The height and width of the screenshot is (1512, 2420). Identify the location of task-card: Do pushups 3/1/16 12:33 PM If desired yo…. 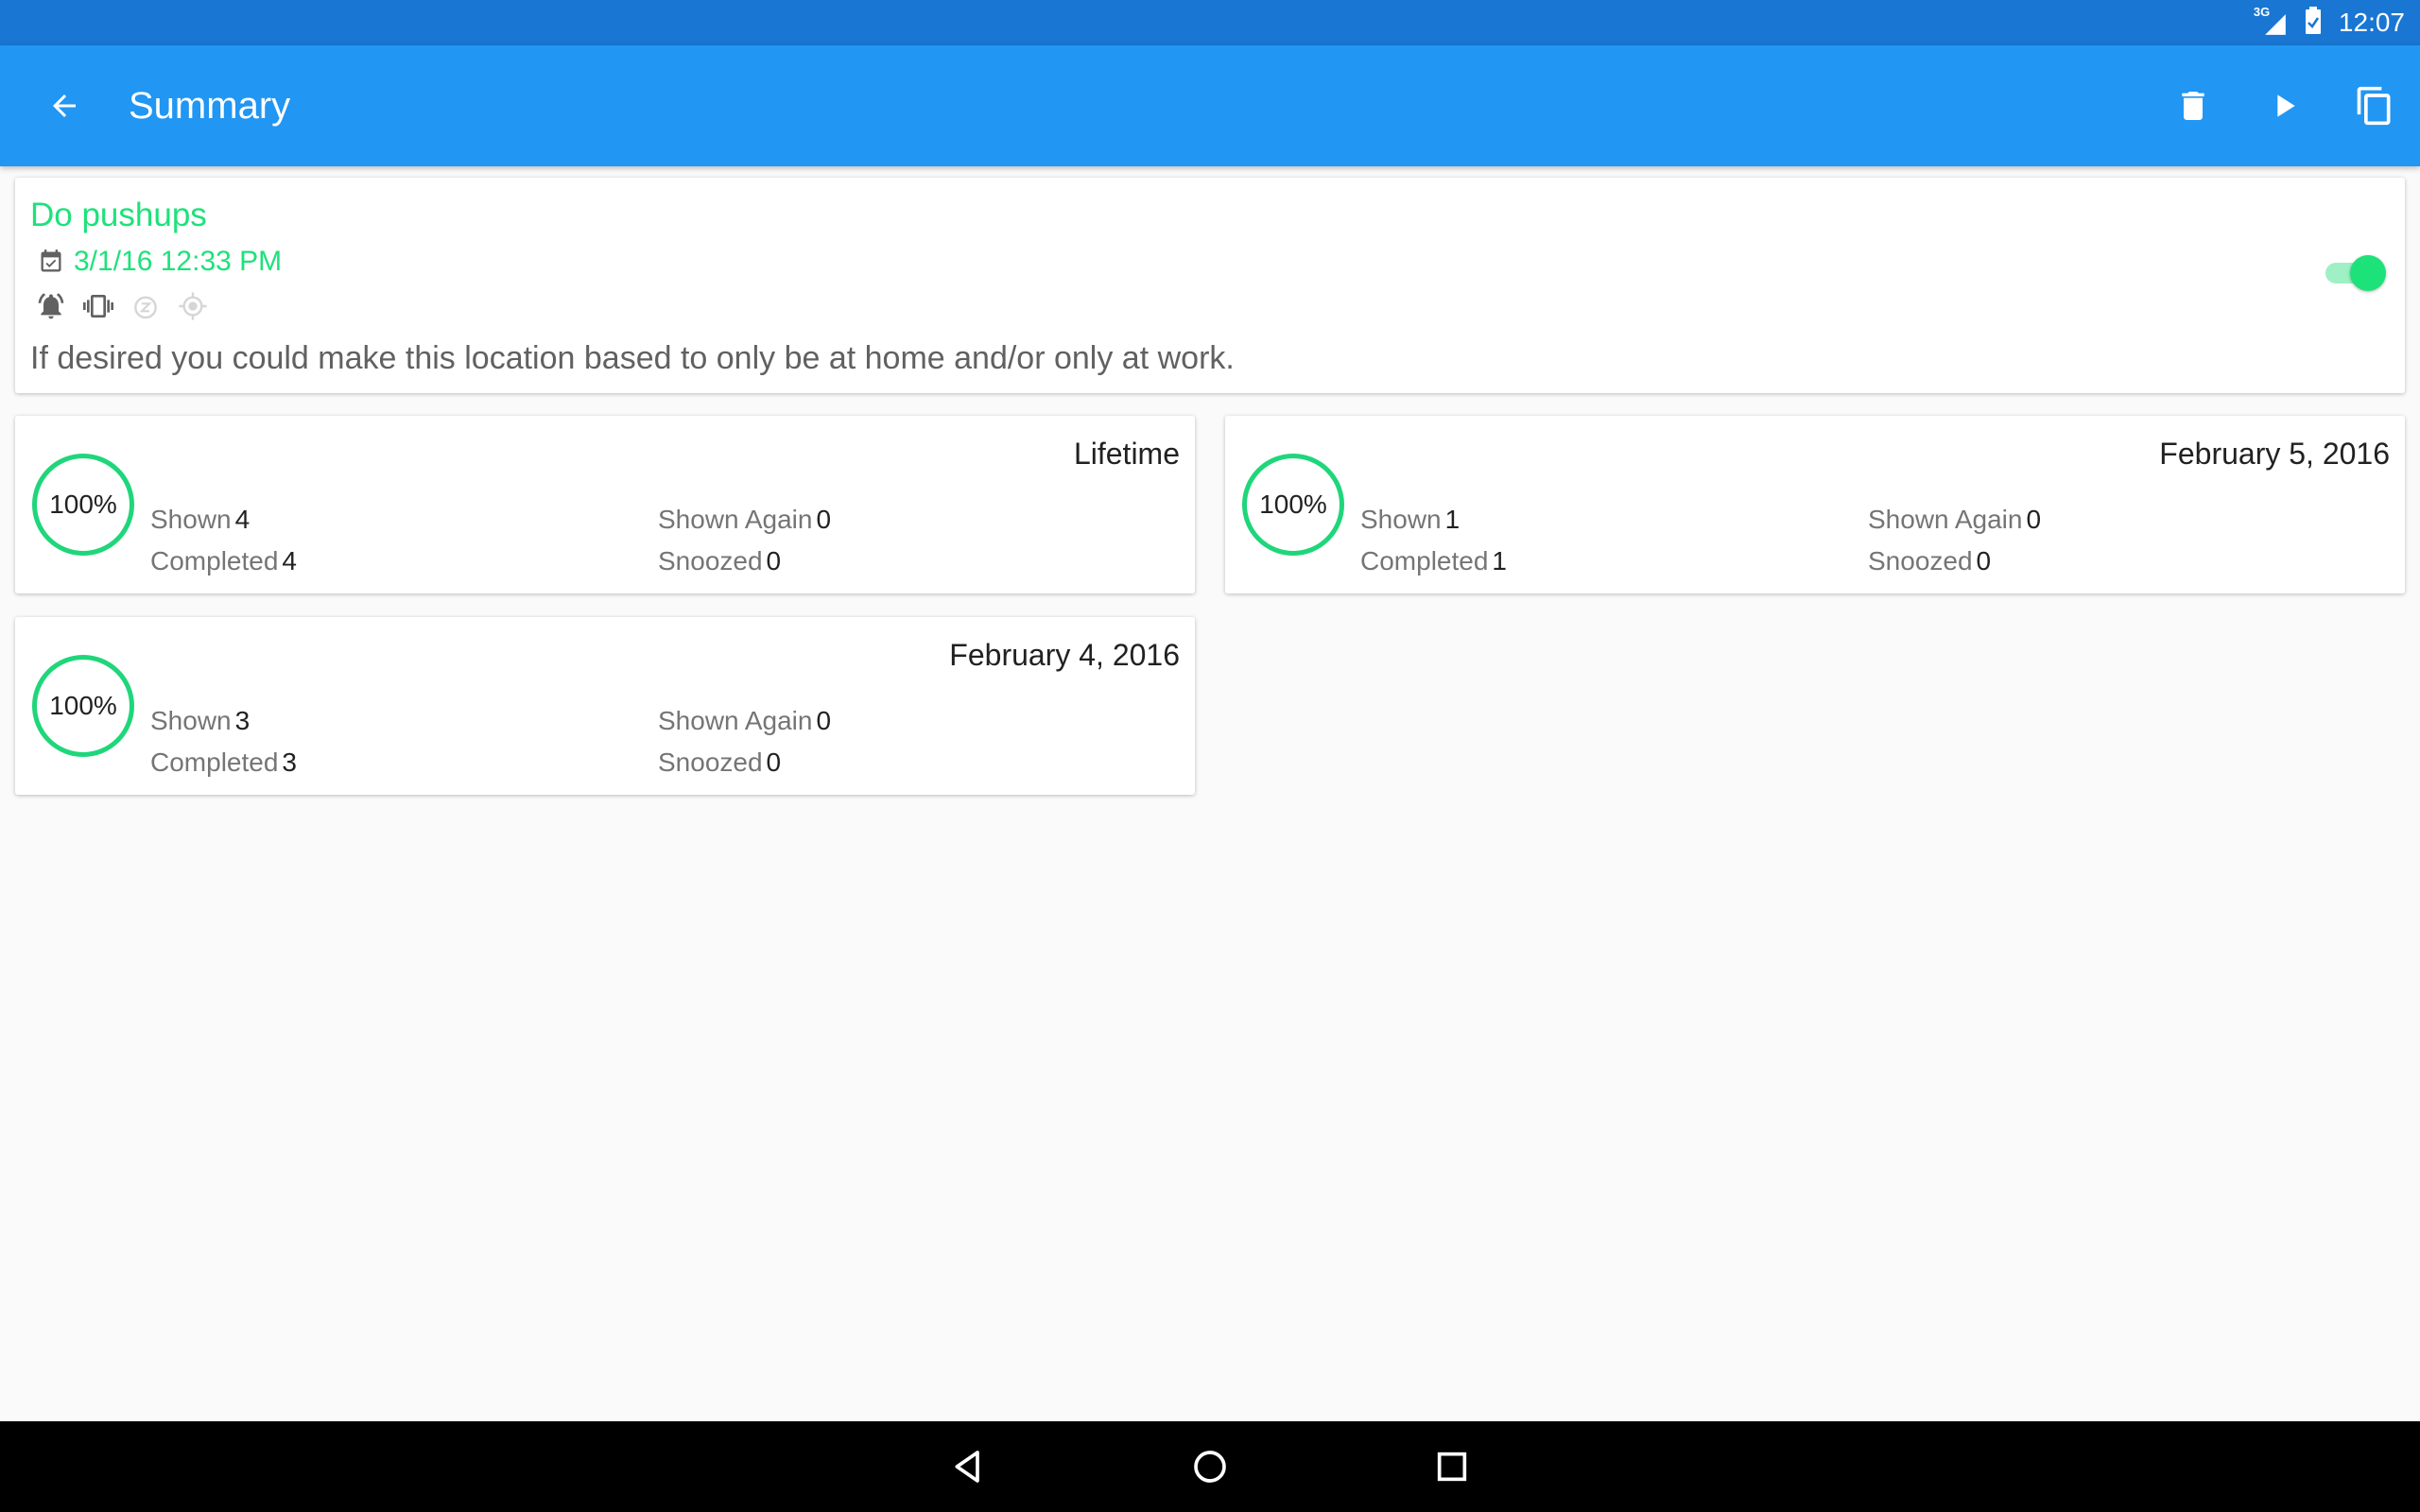
(1210, 285).